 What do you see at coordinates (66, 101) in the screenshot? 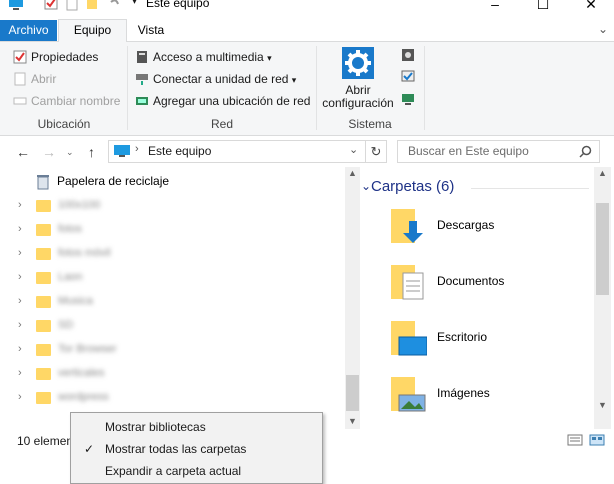
I see `cambiar-nombre-button: Cambiar nombre` at bounding box center [66, 101].